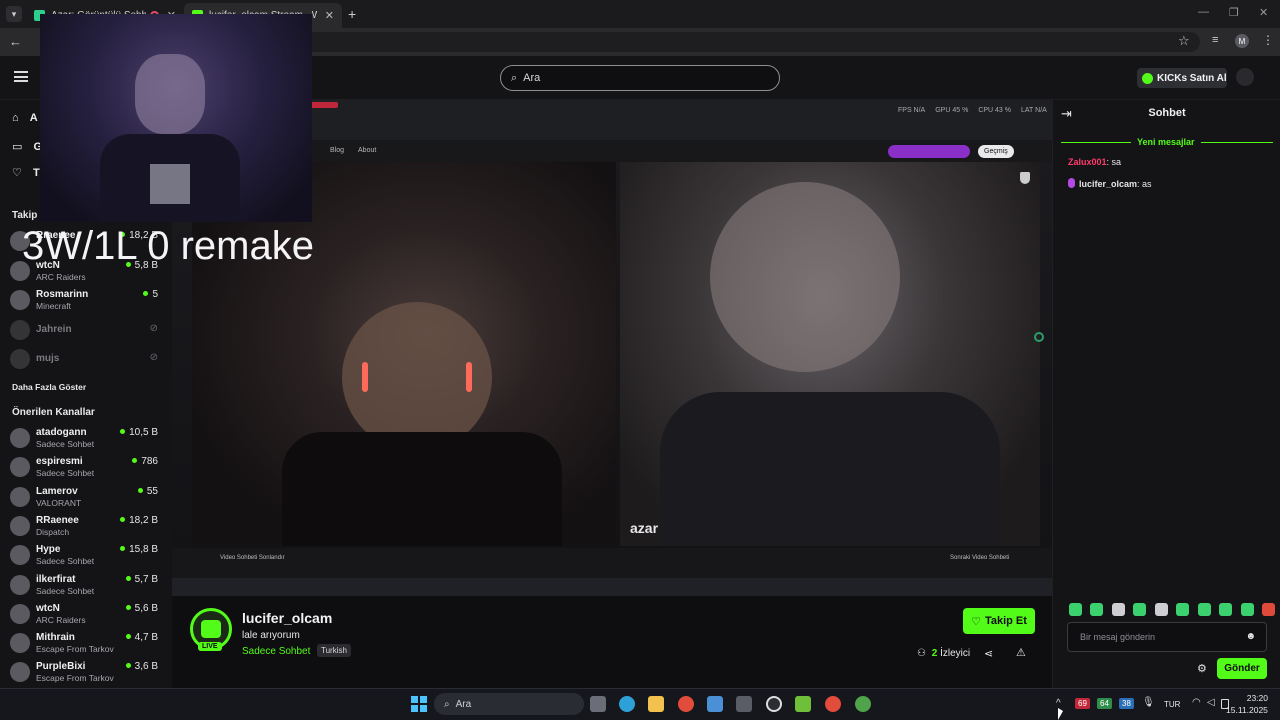 This screenshot has height=720, width=1280. What do you see at coordinates (21, 76) in the screenshot?
I see `hamburger-menu-icon` at bounding box center [21, 76].